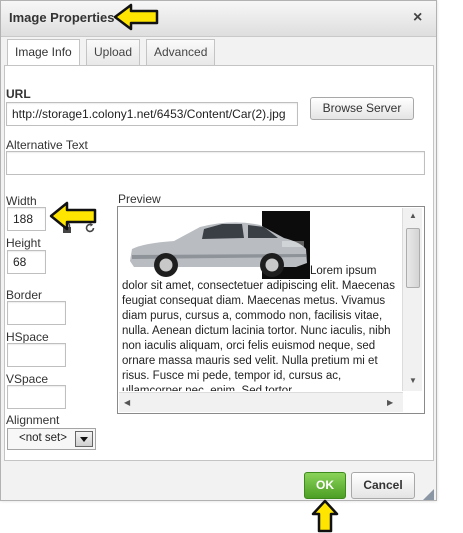  Describe the element at coordinates (113, 52) in the screenshot. I see `tab-upload: Upload` at that location.